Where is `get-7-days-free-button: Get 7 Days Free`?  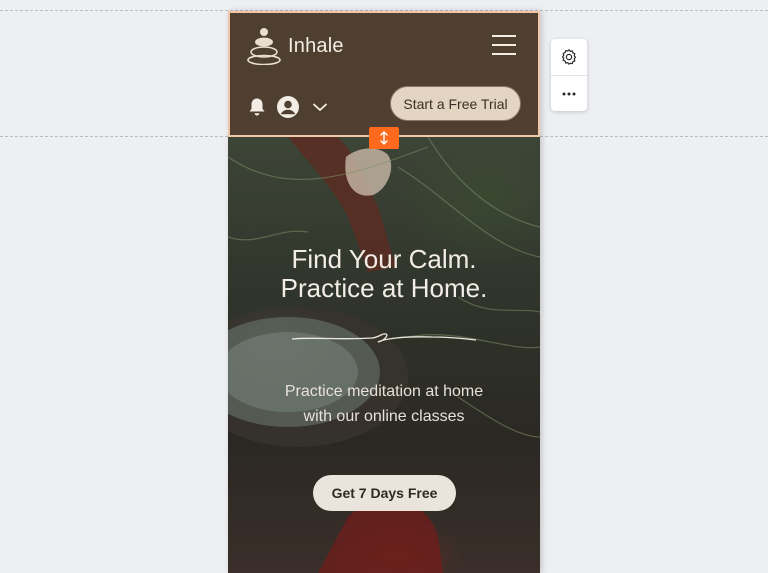
get-7-days-free-button: Get 7 Days Free is located at coordinates (384, 493).